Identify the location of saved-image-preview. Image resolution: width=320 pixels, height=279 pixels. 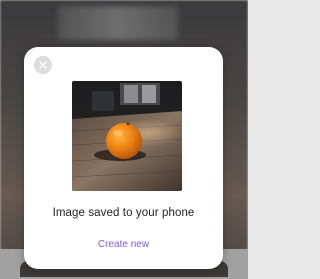
(127, 136).